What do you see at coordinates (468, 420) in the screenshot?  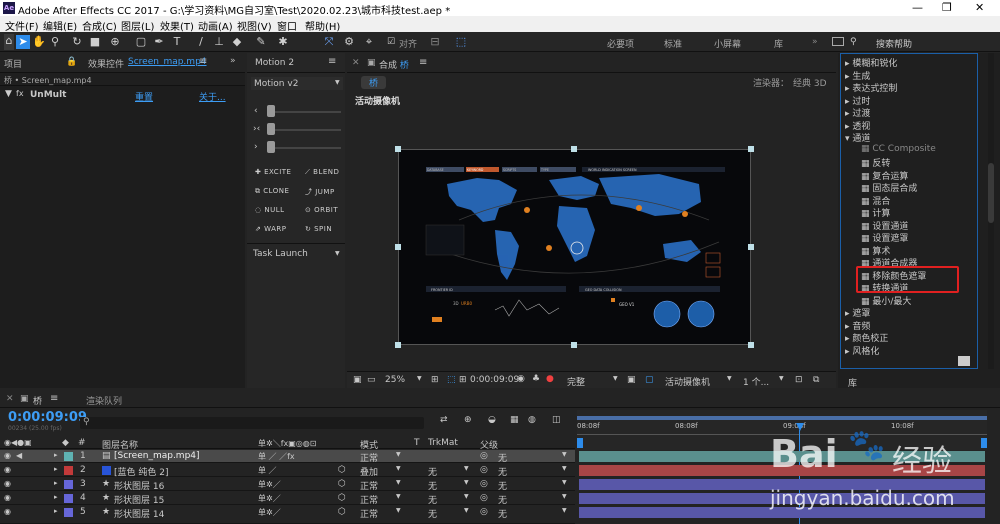 I see `draft-3d-icon: ⊕` at bounding box center [468, 420].